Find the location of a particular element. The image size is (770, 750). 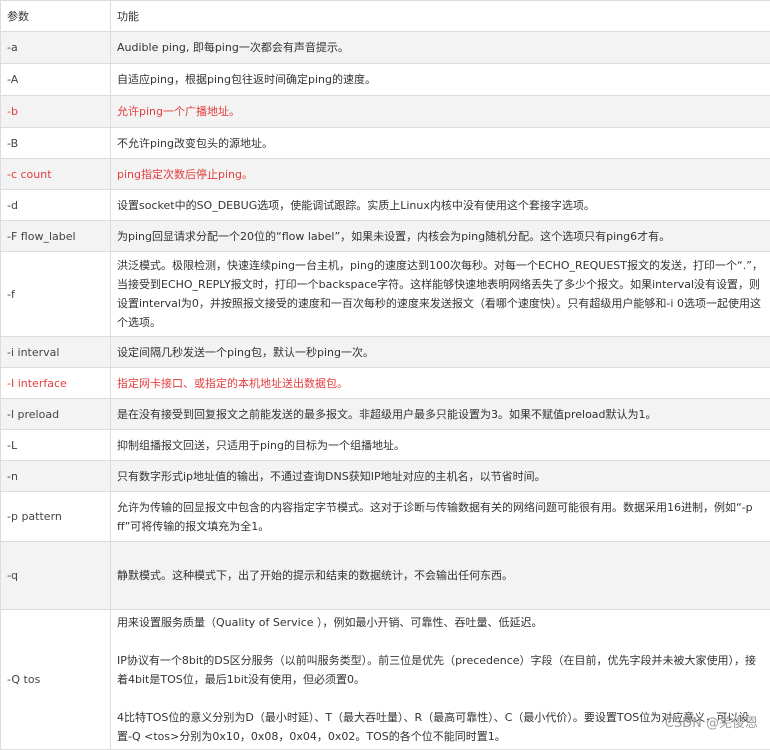

table-row: -a Audible ping, 即每ping一次都会有声音提示。 is located at coordinates (385, 48).